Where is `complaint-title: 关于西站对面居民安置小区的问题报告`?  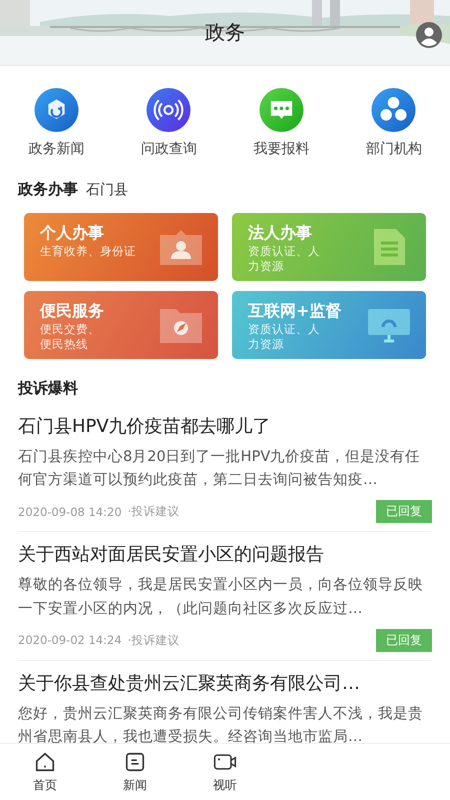
complaint-title: 关于西站对面居民安置小区的问题报告 is located at coordinates (225, 554).